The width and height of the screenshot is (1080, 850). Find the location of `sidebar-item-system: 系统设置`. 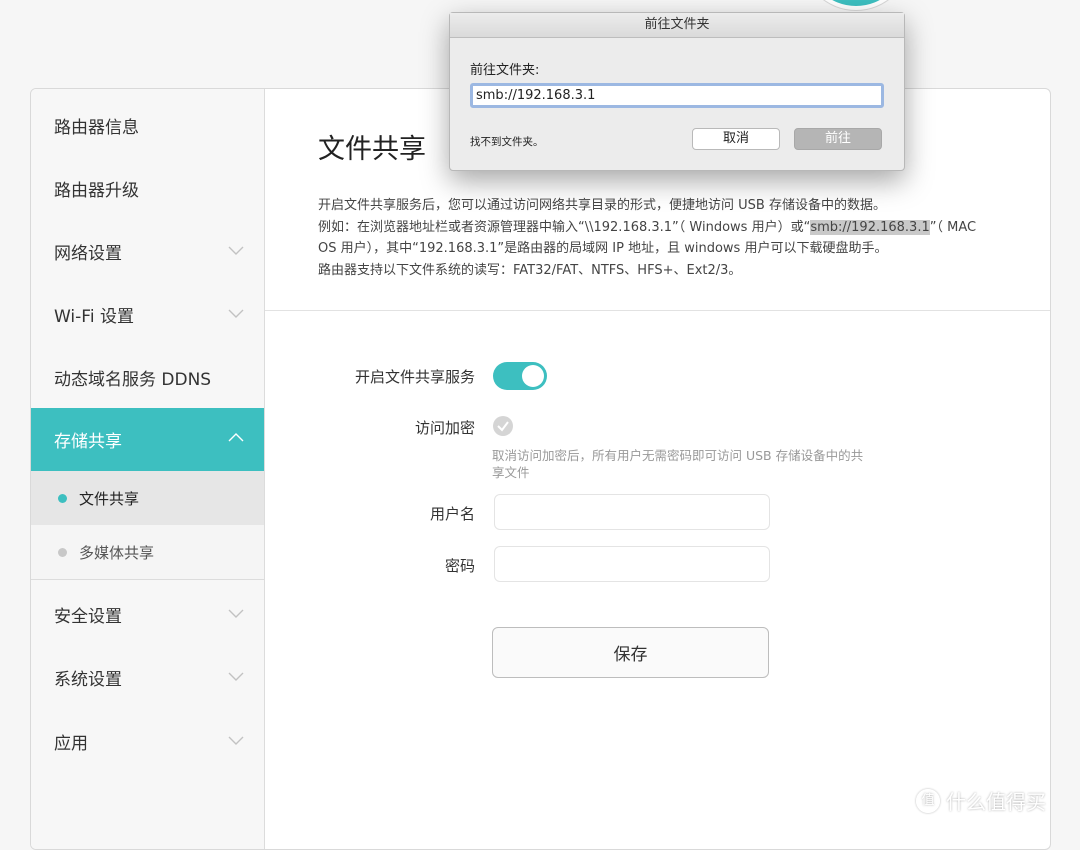

sidebar-item-system: 系统设置 is located at coordinates (147, 677).